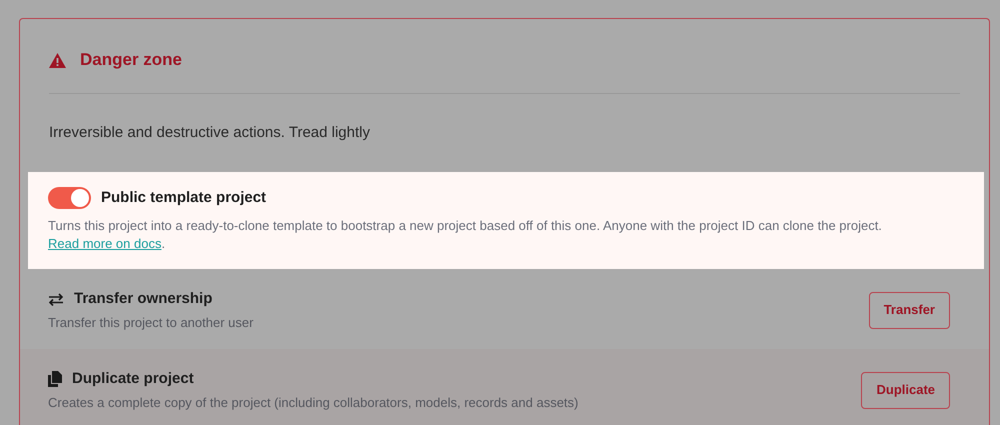 The width and height of the screenshot is (1000, 425). I want to click on action-button: Duplicate, so click(905, 390).